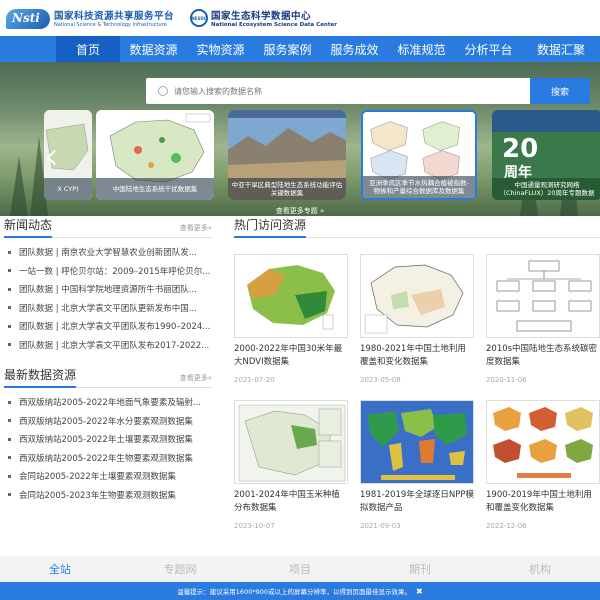 The height and width of the screenshot is (600, 600). I want to click on topic-card-2-caption: 中国陆地生态系统干扰数据集, so click(155, 189).